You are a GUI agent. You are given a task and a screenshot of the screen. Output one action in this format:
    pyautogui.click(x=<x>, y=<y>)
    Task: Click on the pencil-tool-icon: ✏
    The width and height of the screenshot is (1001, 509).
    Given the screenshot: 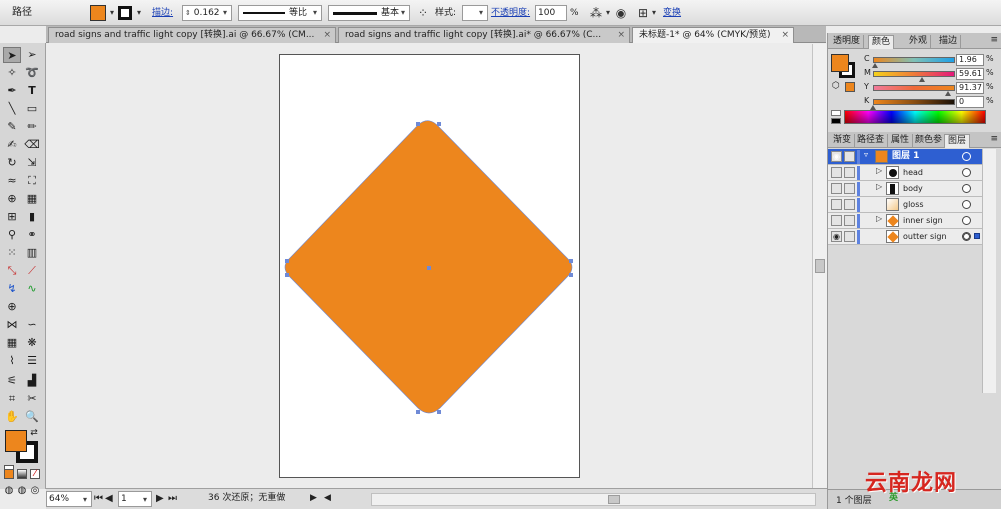 What is the action you would take?
    pyautogui.click(x=32, y=127)
    